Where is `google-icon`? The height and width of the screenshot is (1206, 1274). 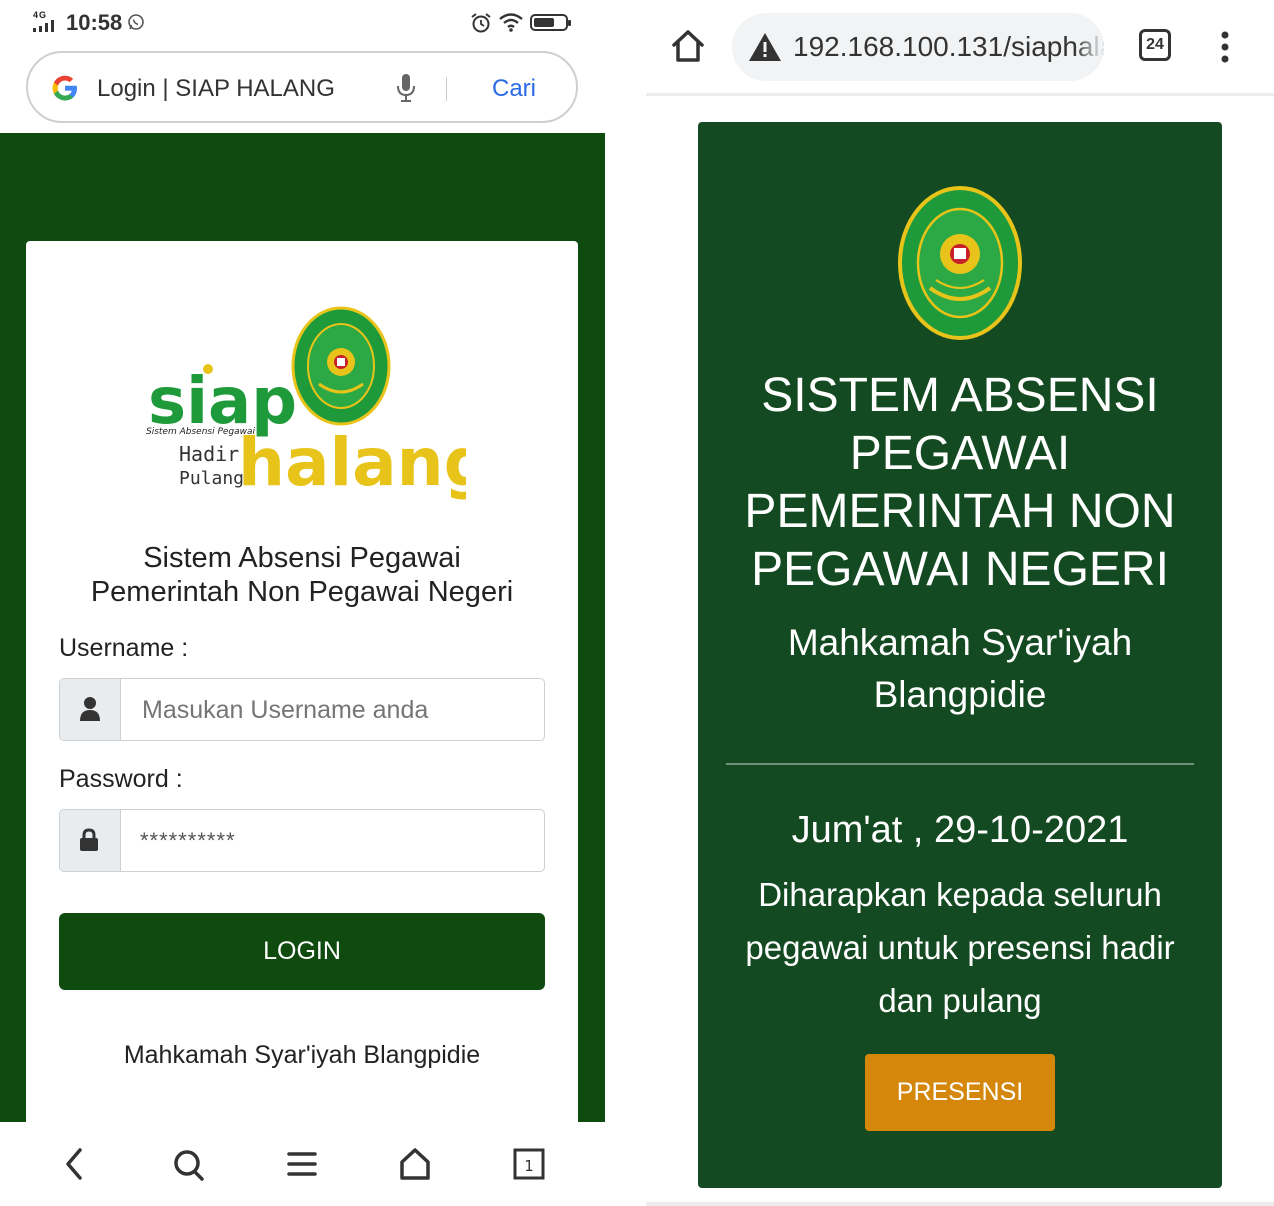
google-icon is located at coordinates (64, 88).